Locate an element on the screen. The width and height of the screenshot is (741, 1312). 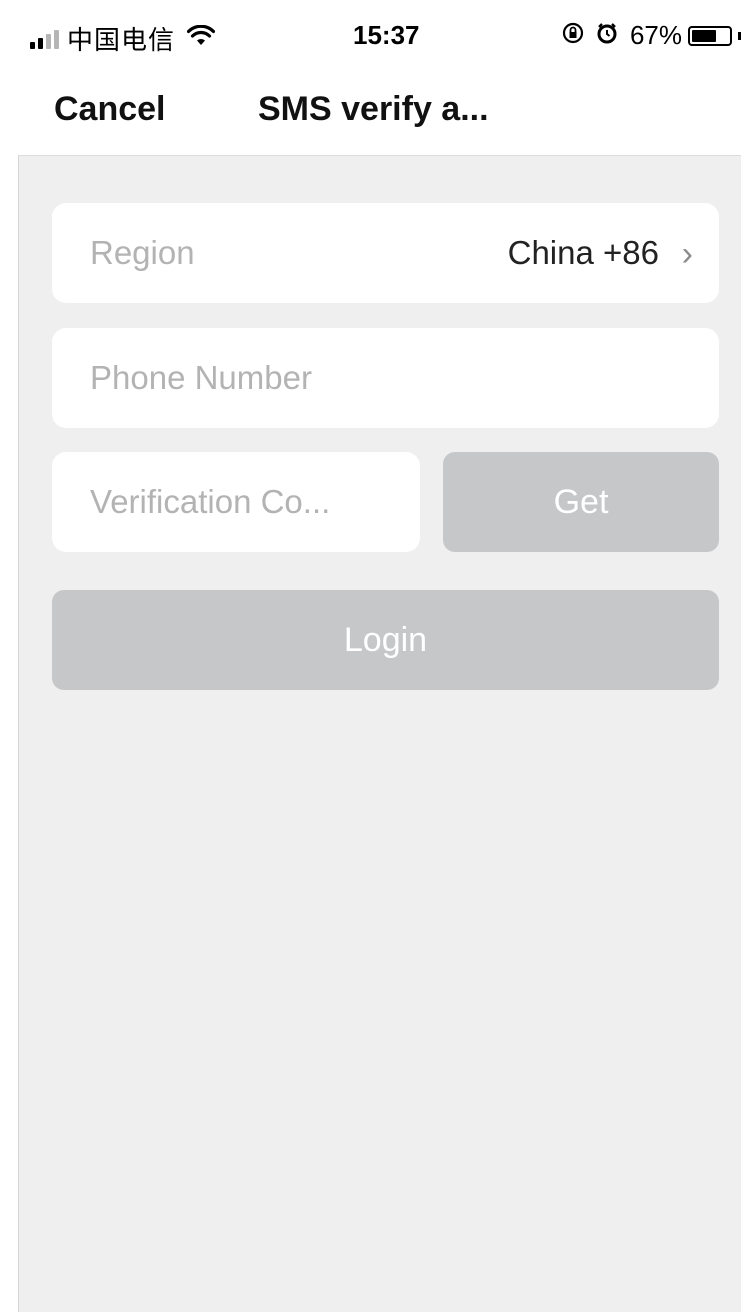
get-code-button: Get is located at coordinates (581, 502).